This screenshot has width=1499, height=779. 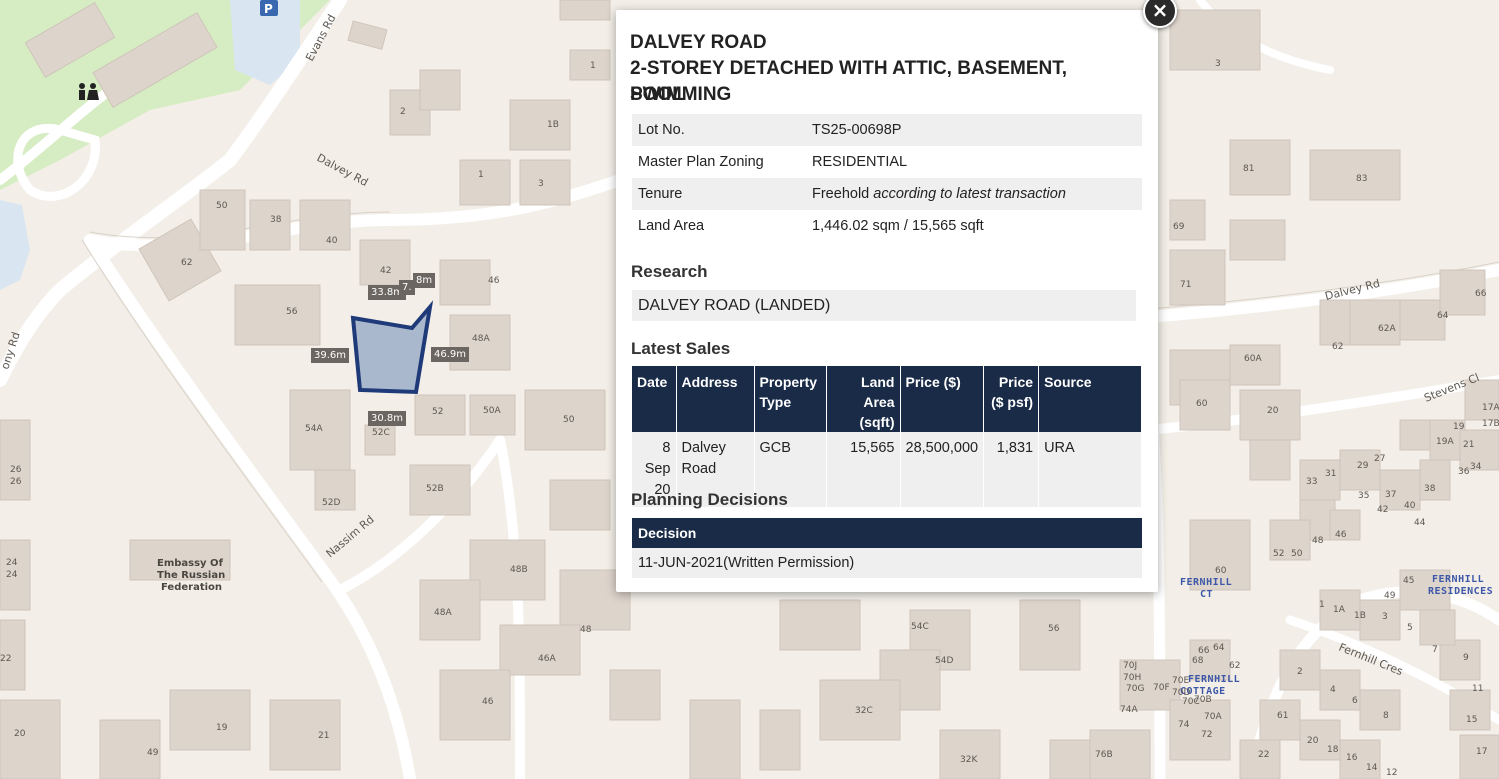 What do you see at coordinates (1420, 523) in the screenshot?
I see `lot-number-label: 44` at bounding box center [1420, 523].